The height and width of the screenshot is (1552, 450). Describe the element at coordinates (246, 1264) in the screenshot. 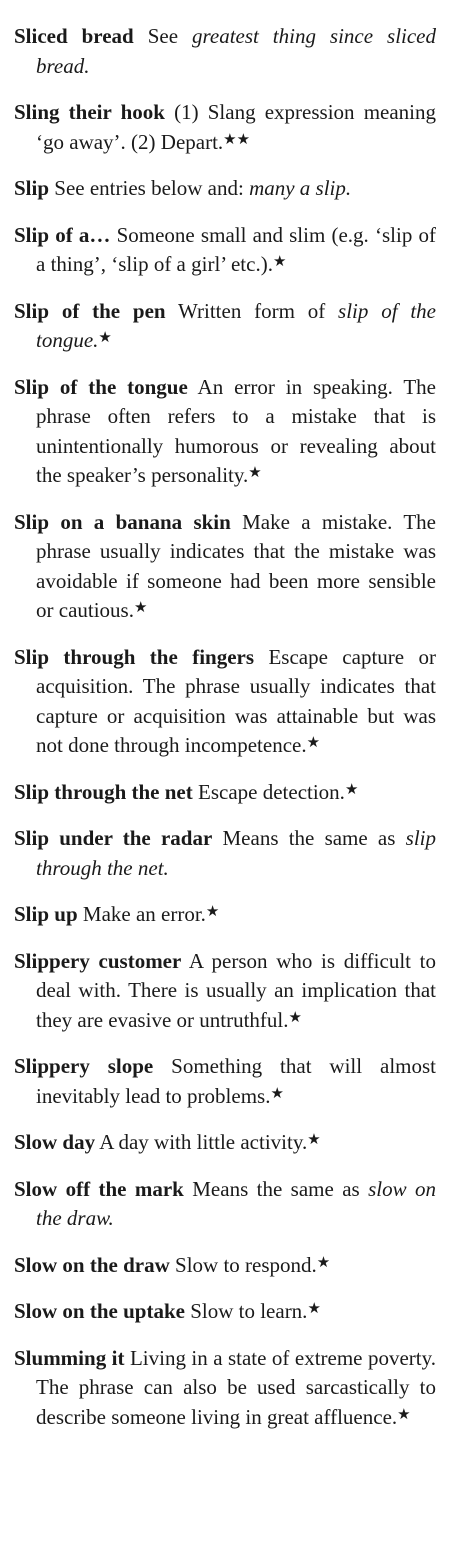

I see `entry-text: Slow to respond.` at that location.